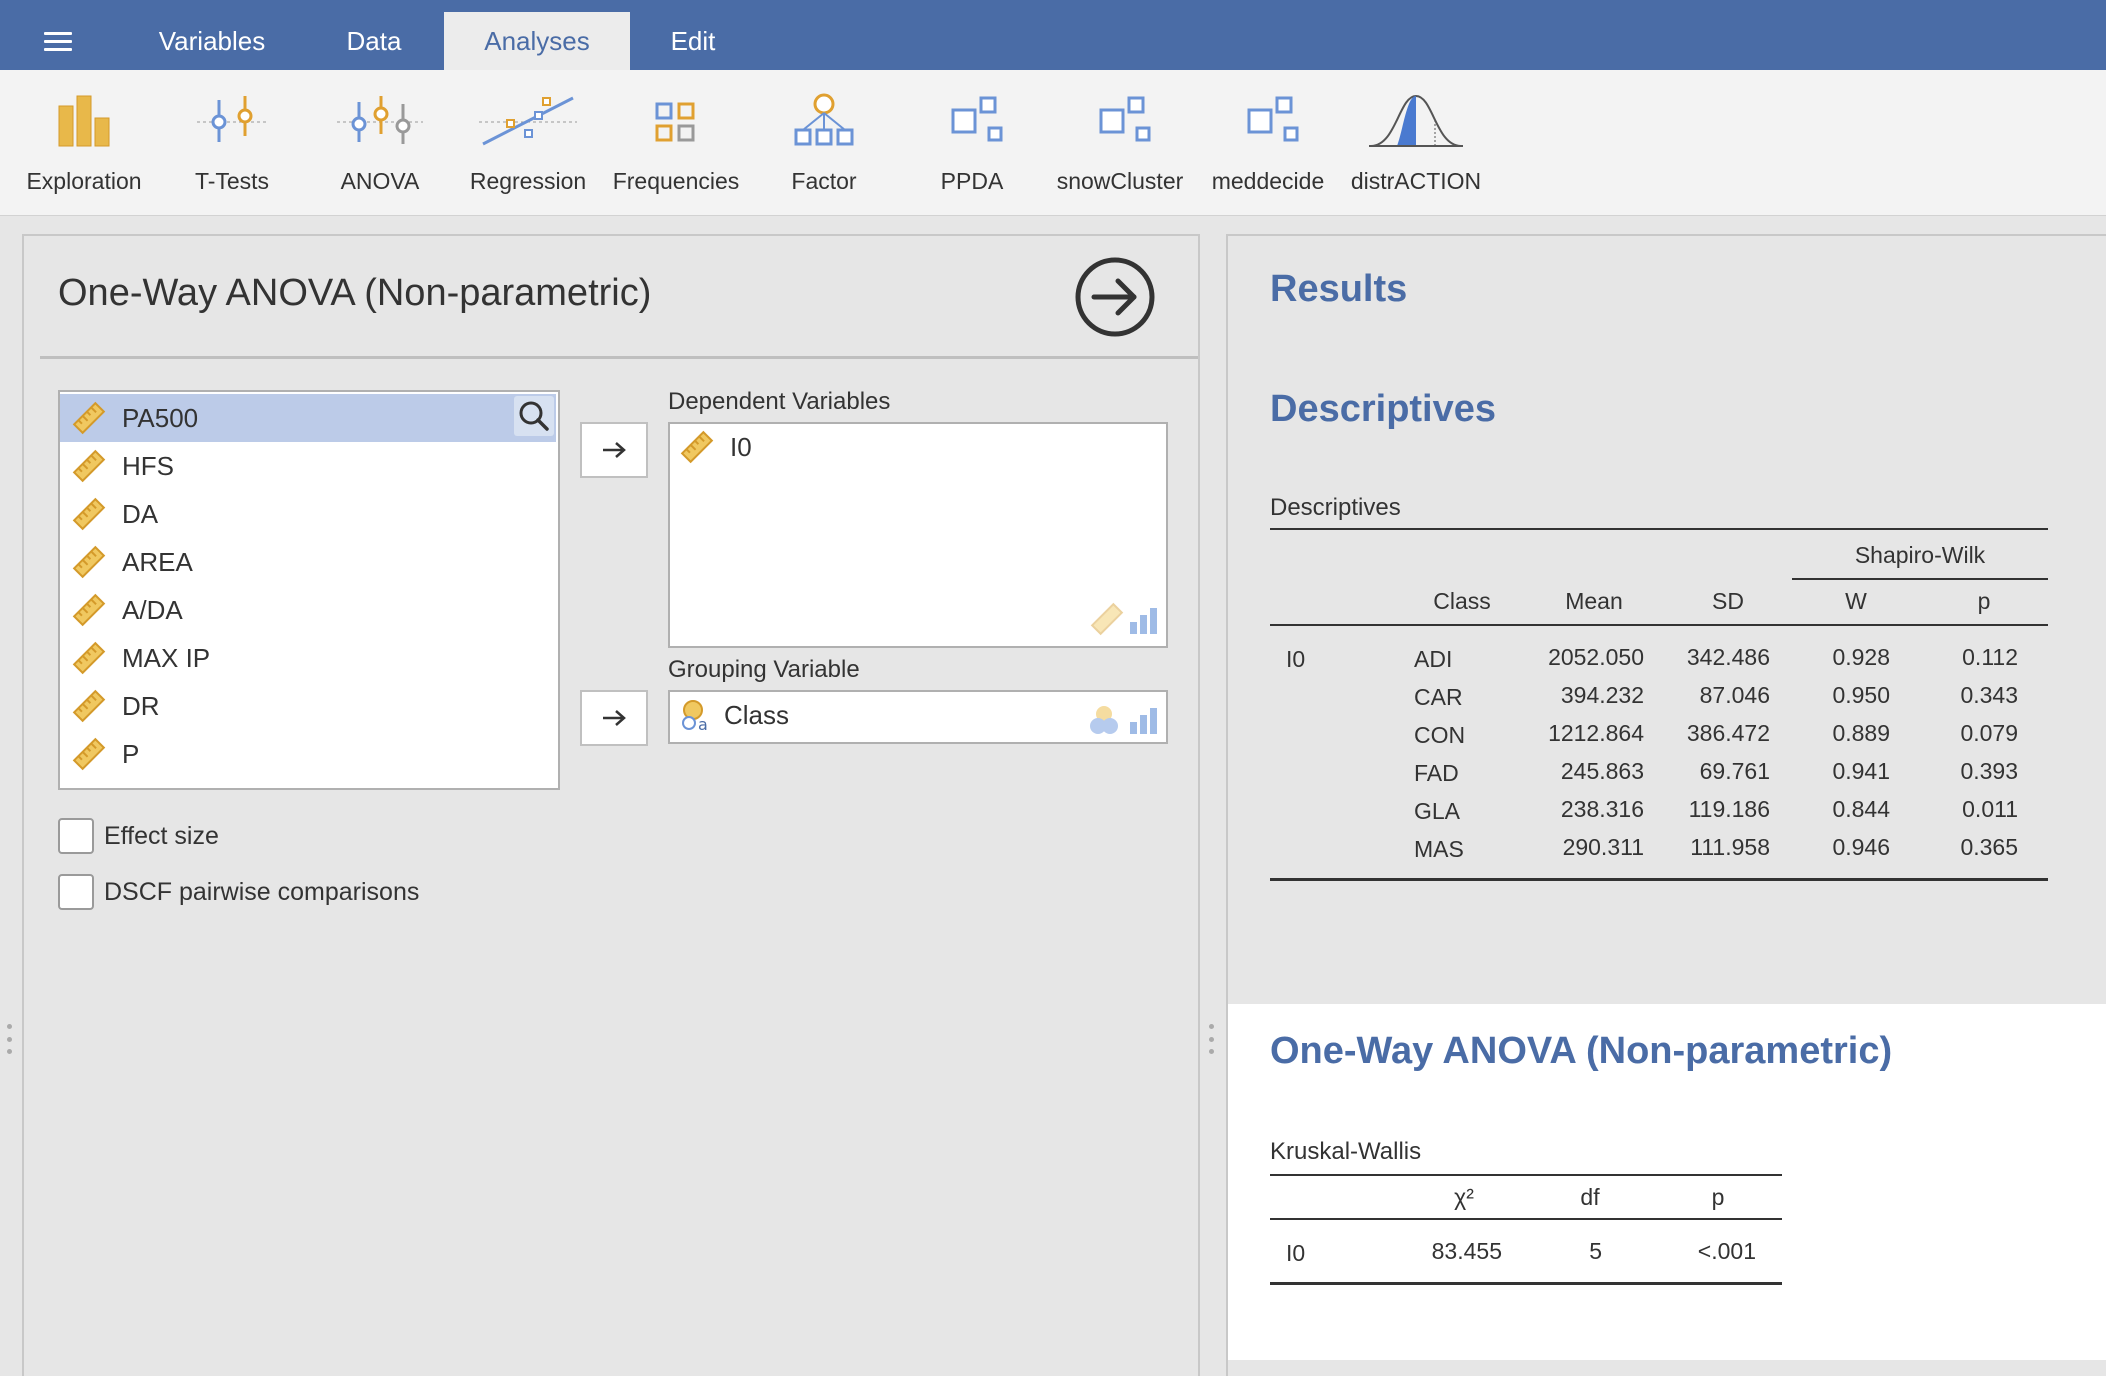 This screenshot has width=2106, height=1376. Describe the element at coordinates (741, 446) in the screenshot. I see `dependent-variable-name: I0` at that location.